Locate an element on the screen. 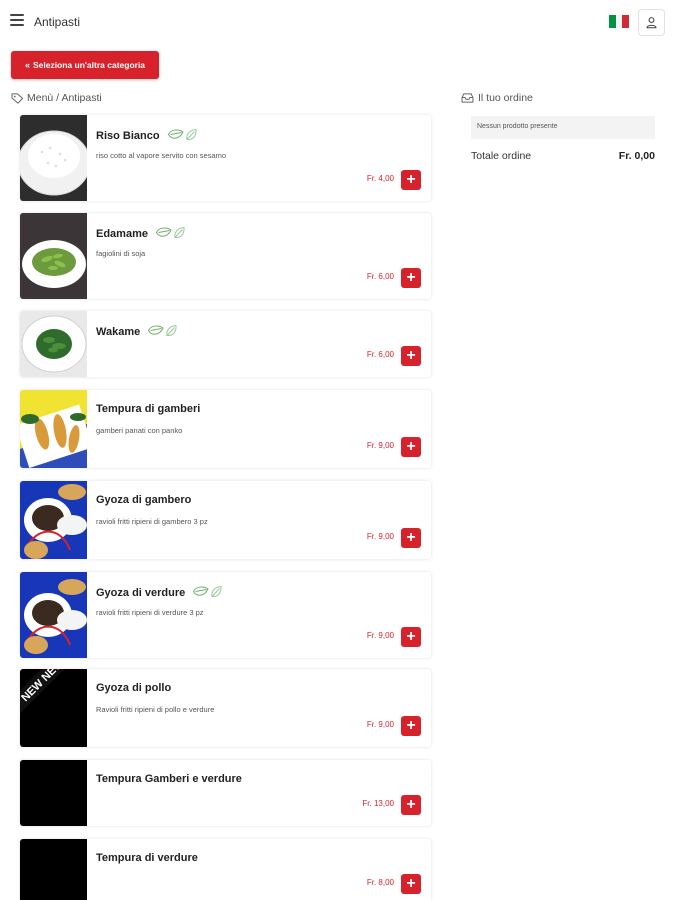  product-name: Riso Bianco is located at coordinates (147, 136).